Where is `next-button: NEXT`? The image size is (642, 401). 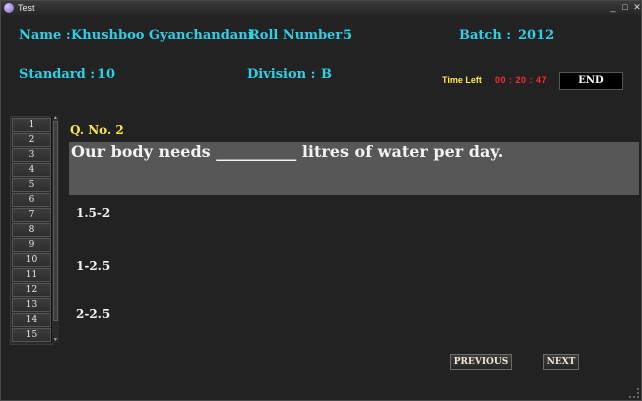 next-button: NEXT is located at coordinates (561, 362).